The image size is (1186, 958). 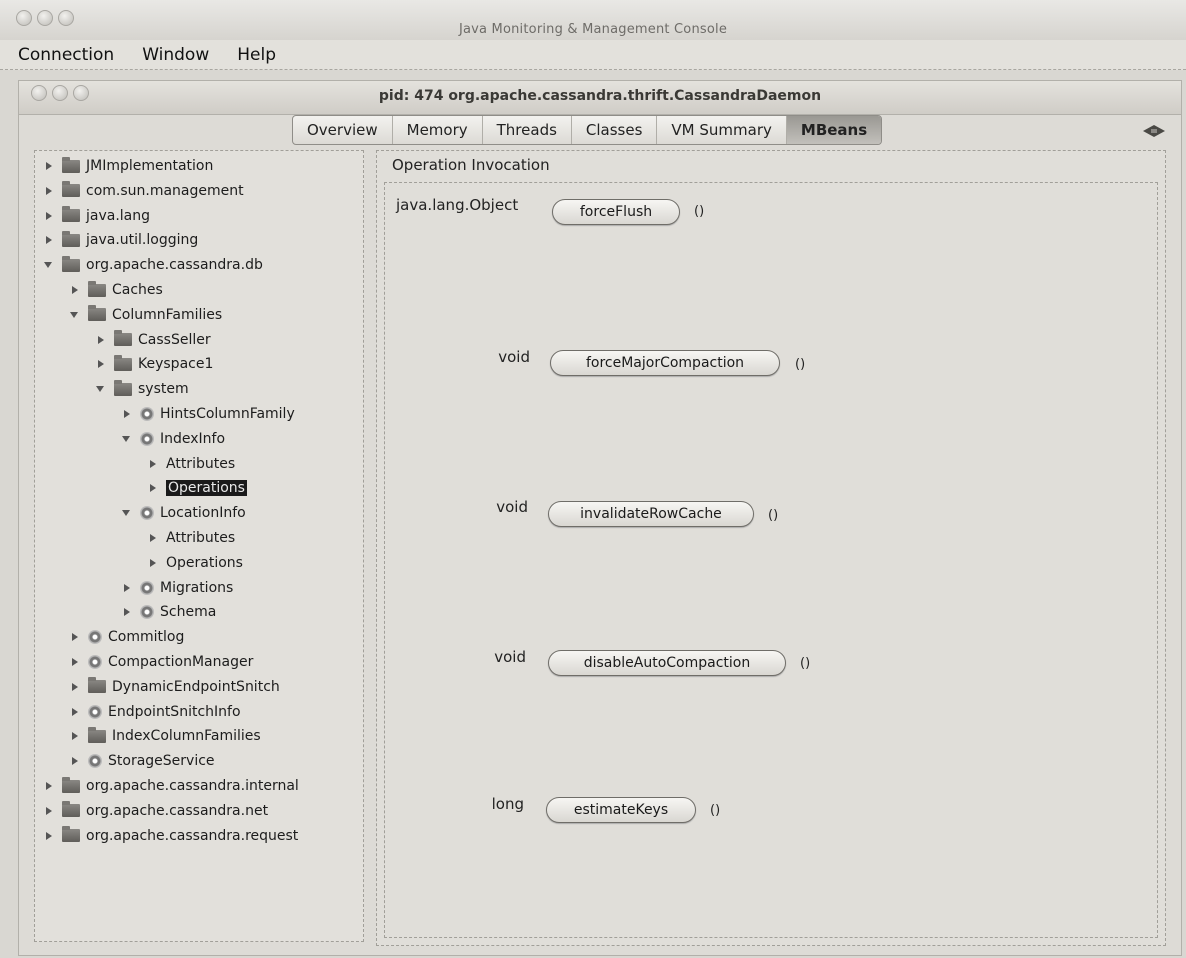 What do you see at coordinates (175, 55) in the screenshot?
I see `menu-window: Window` at bounding box center [175, 55].